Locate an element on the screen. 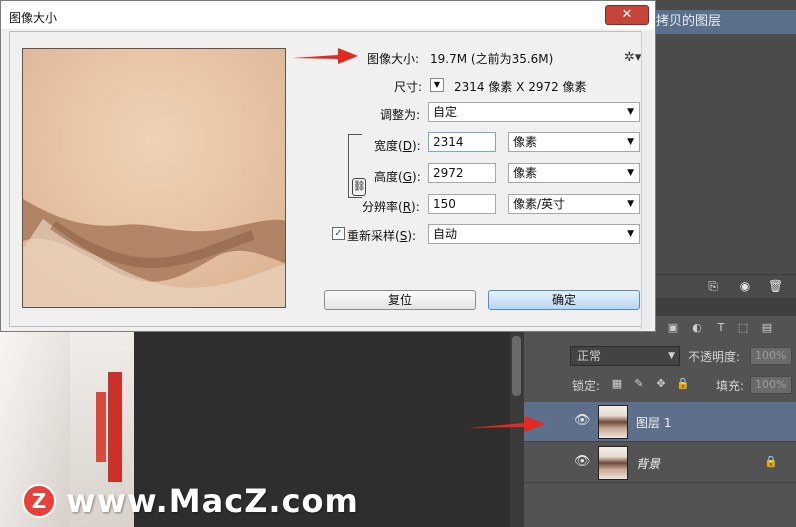 This screenshot has height=527, width=796. annotation-arrow-layer is located at coordinates (507, 424).